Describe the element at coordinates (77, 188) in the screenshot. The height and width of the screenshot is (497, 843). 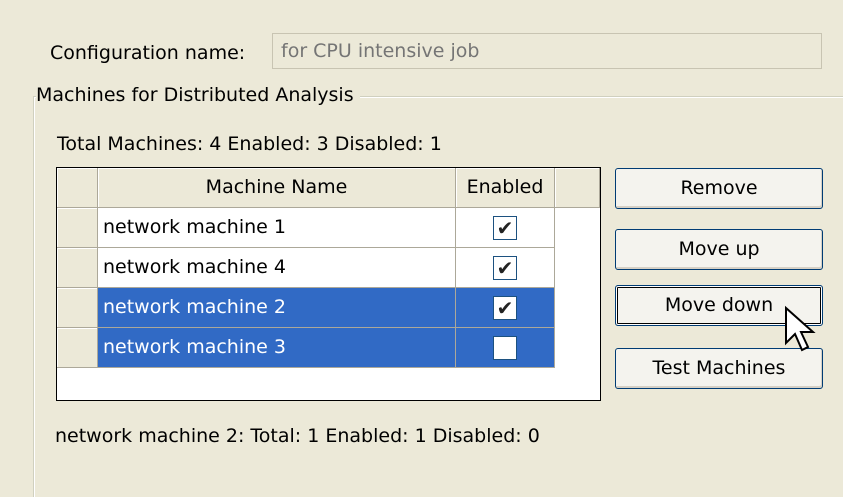
I see `corner-header` at that location.